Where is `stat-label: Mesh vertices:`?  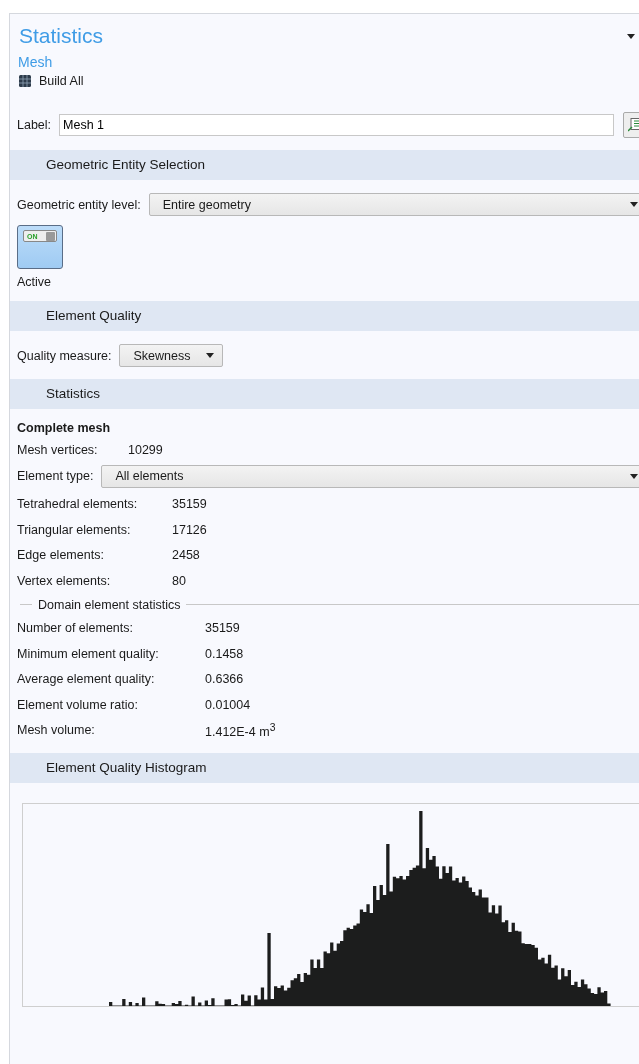
stat-label: Mesh vertices: is located at coordinates (58, 449).